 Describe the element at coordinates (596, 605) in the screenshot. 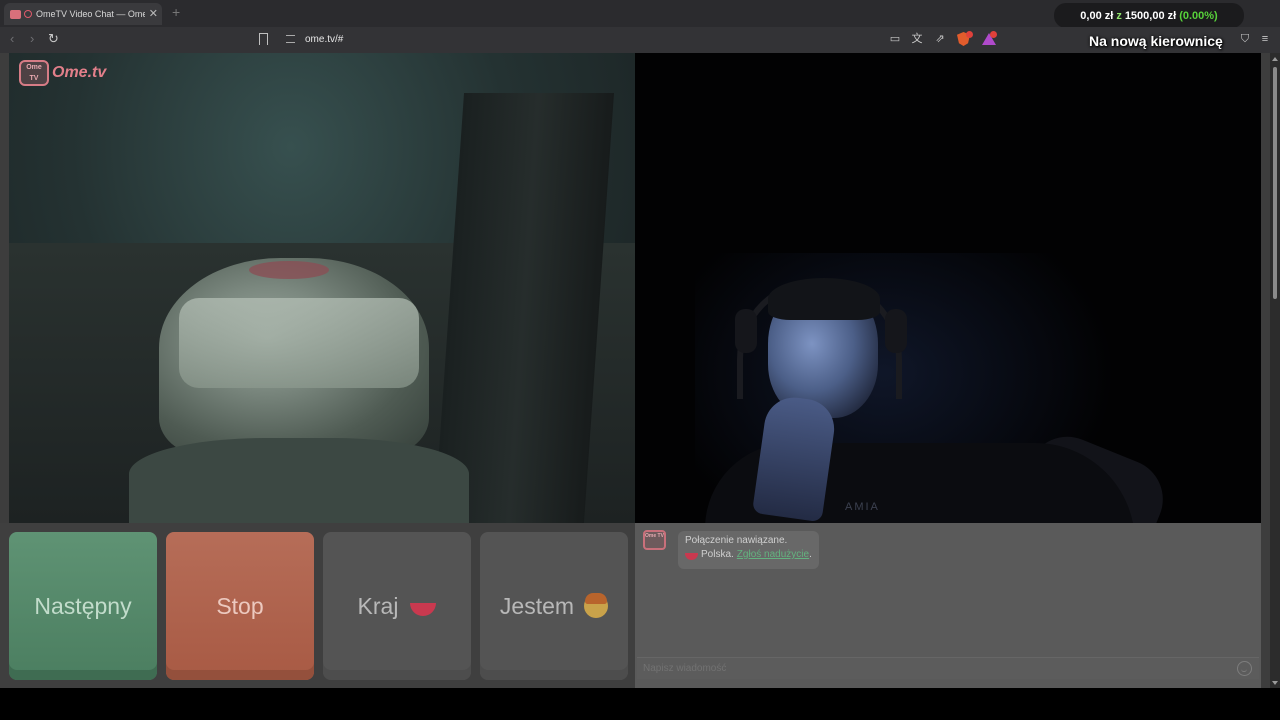

I see `boy-emoji-icon` at that location.